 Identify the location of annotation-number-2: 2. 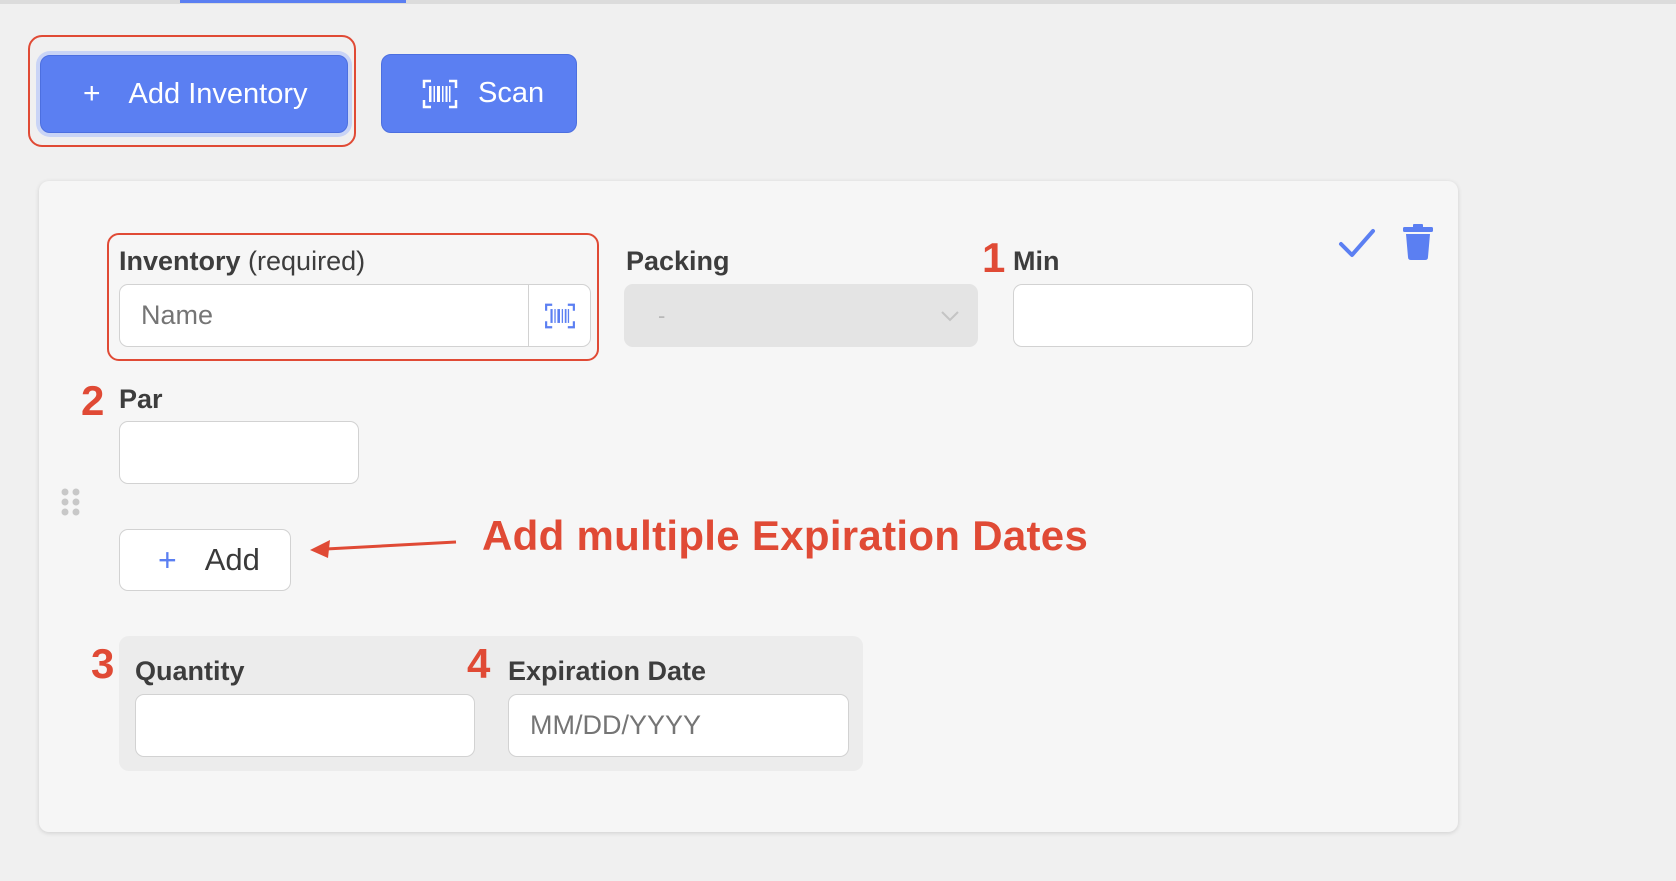
(93, 400).